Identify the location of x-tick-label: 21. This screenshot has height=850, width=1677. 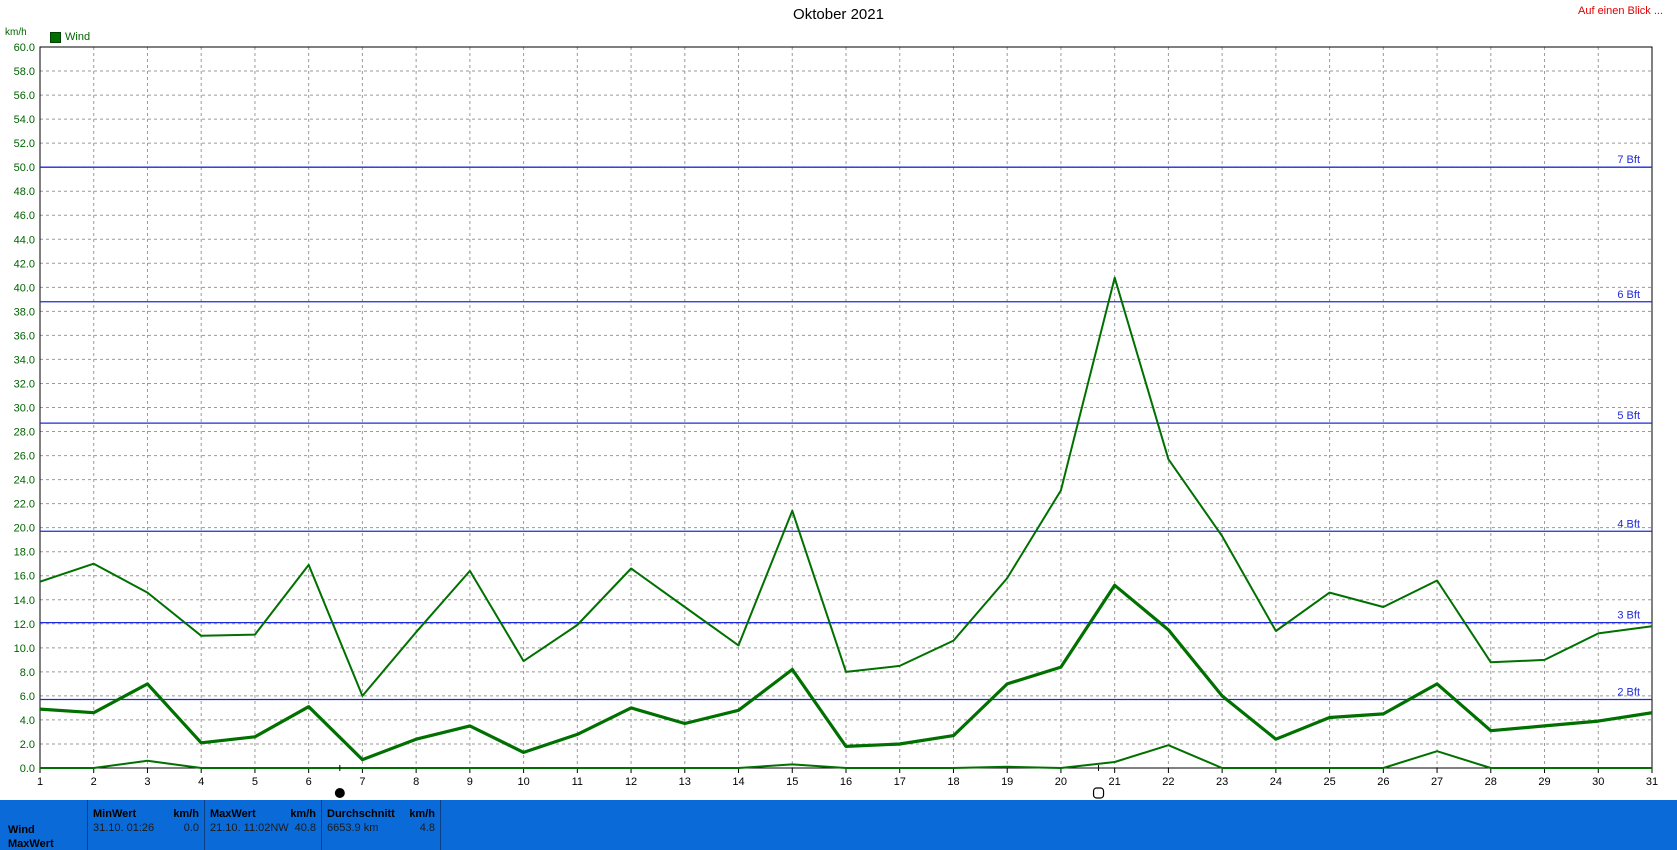
(1115, 782).